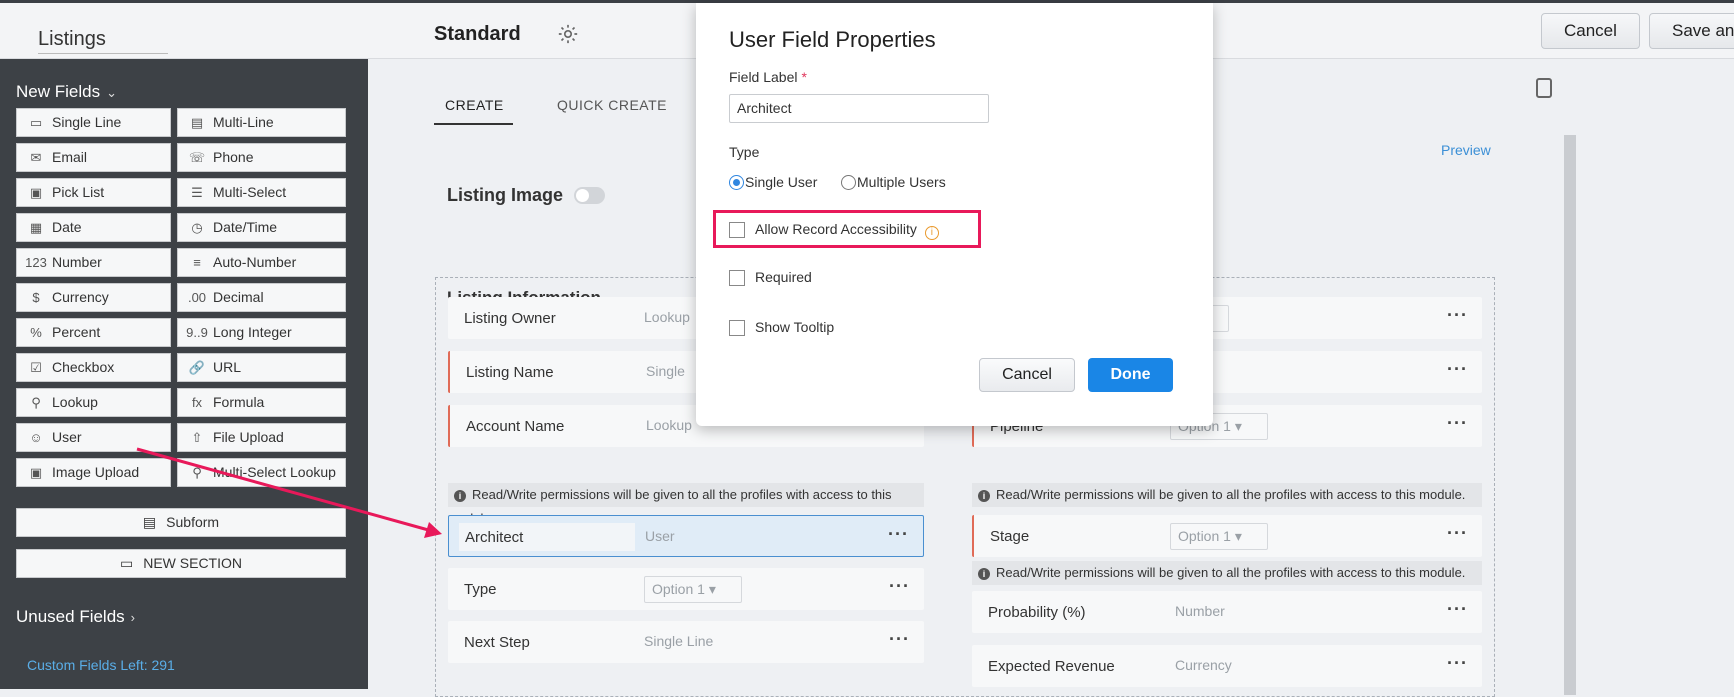  Describe the element at coordinates (93, 437) in the screenshot. I see `field-type-user: ☺ User` at that location.